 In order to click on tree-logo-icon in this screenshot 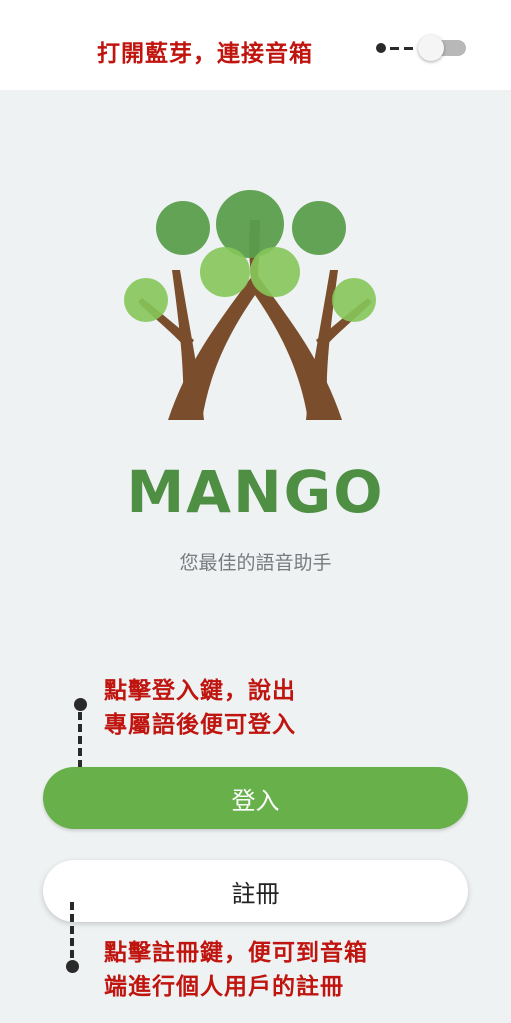, I will do `click(250, 305)`.